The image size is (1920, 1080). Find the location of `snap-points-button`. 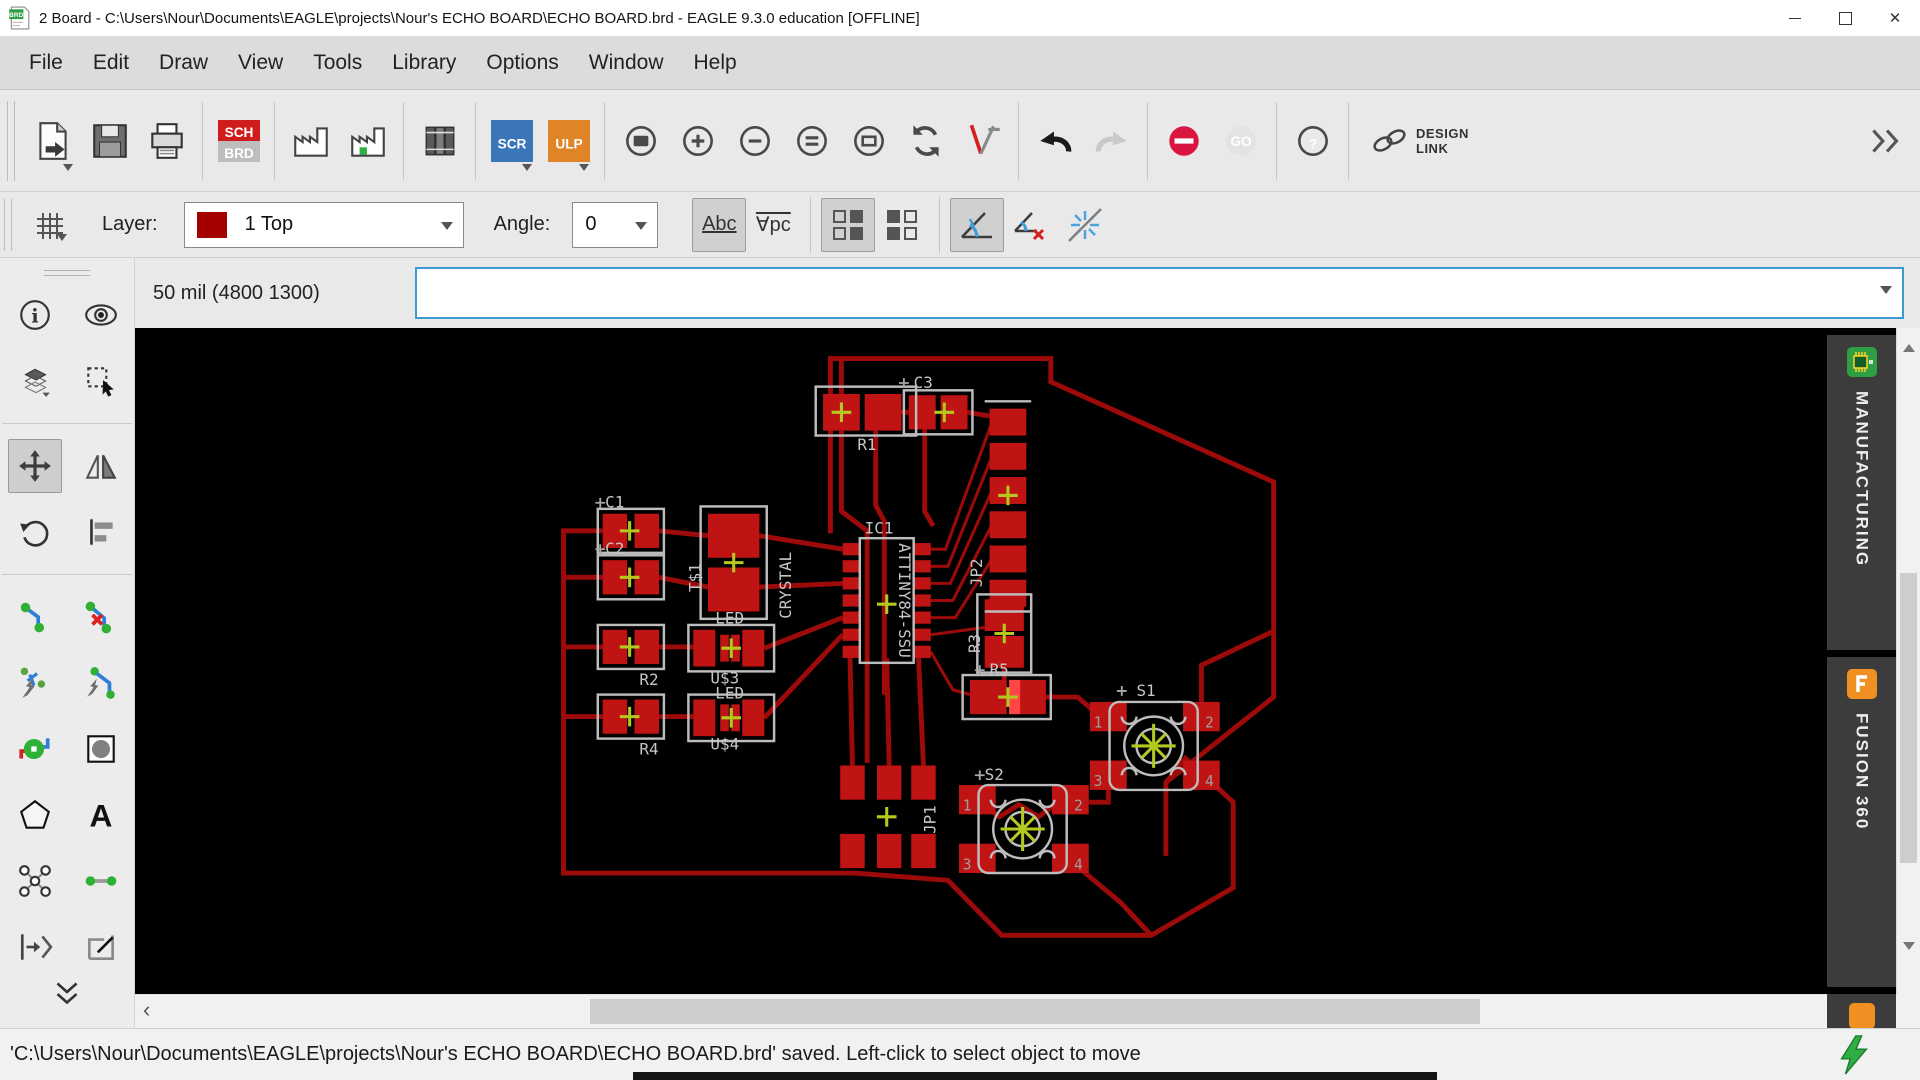

snap-points-button is located at coordinates (1085, 225).